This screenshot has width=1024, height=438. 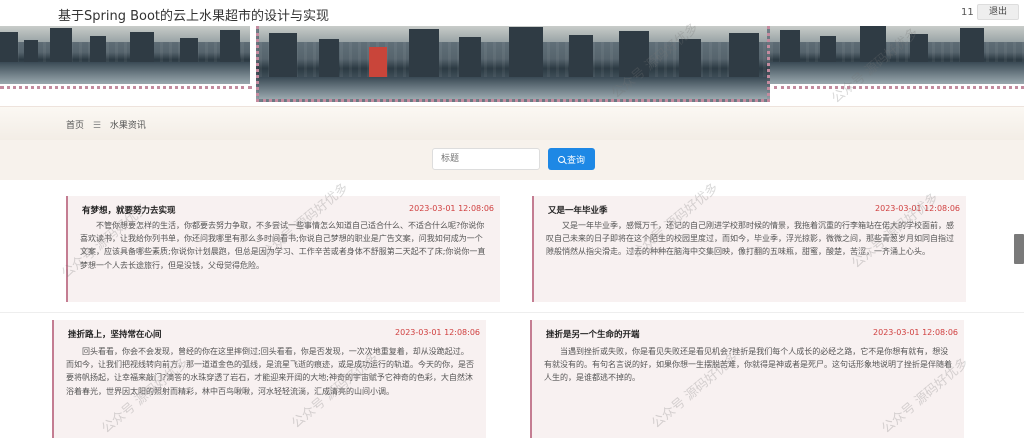 What do you see at coordinates (998, 12) in the screenshot?
I see `logout-button: 退出` at bounding box center [998, 12].